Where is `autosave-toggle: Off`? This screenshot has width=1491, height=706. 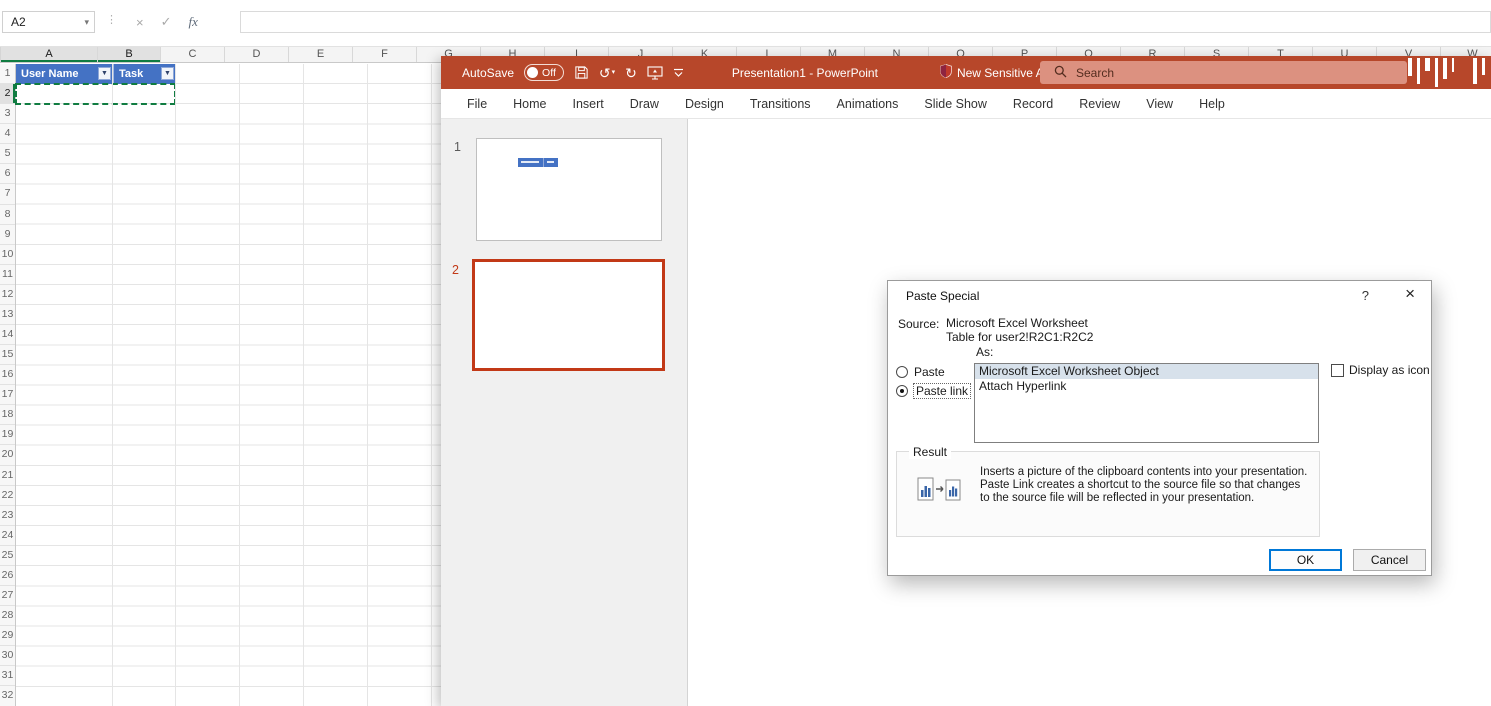
autosave-toggle: Off is located at coordinates (544, 72).